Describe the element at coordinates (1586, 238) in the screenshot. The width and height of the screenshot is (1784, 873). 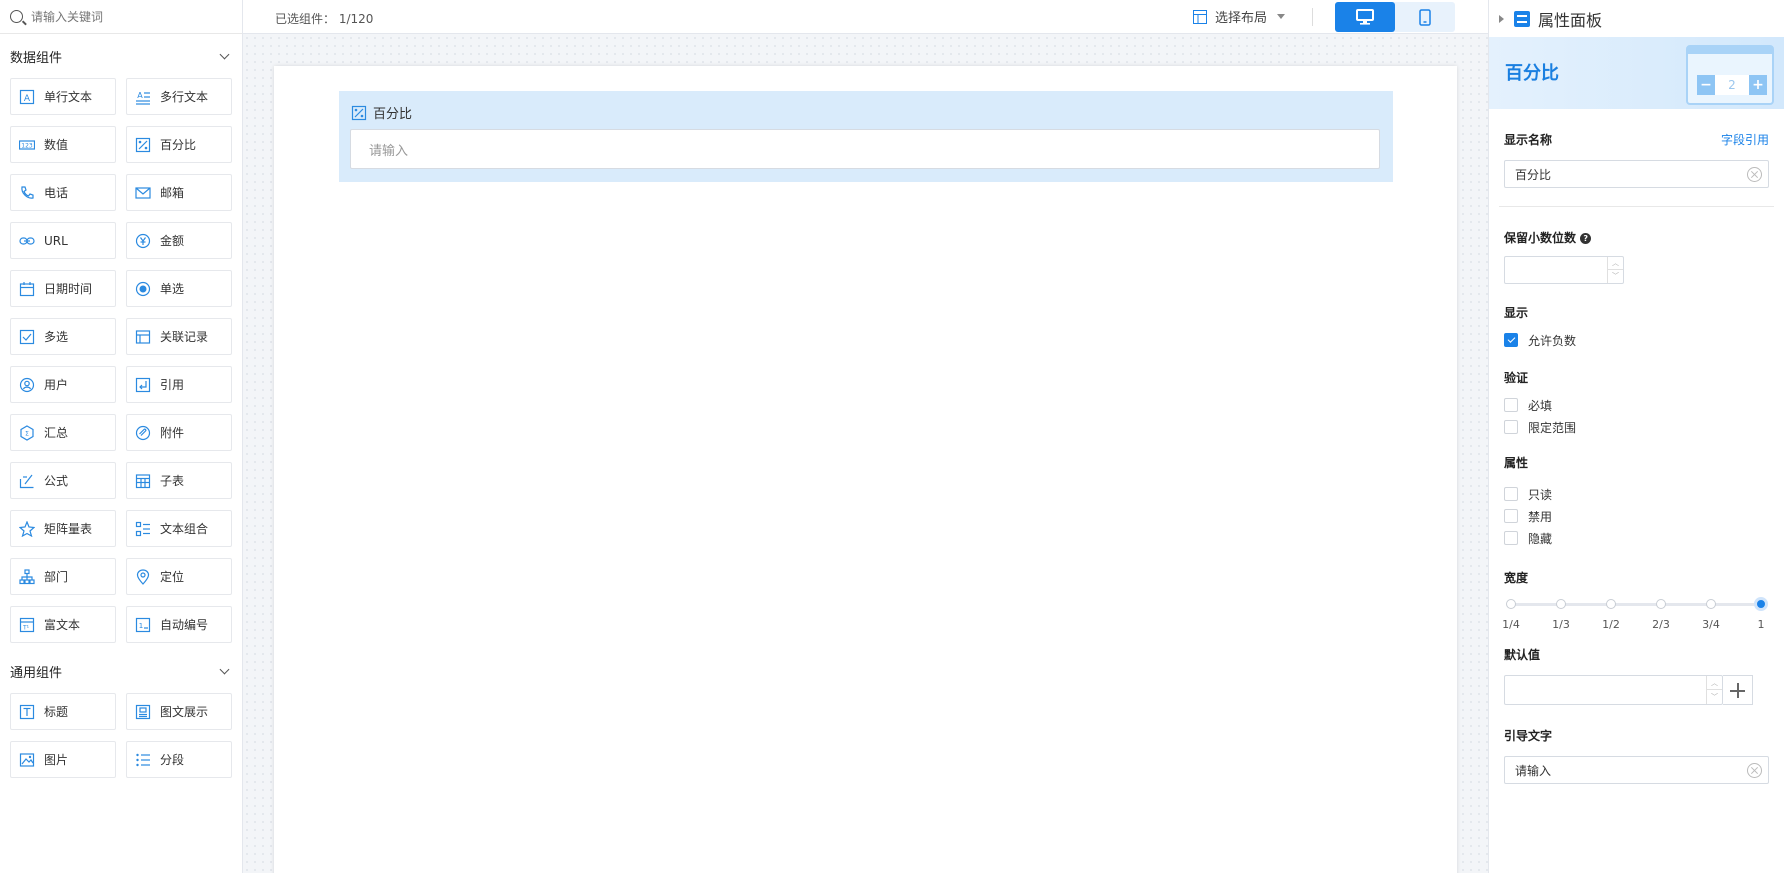
I see `help-icon: ?` at that location.